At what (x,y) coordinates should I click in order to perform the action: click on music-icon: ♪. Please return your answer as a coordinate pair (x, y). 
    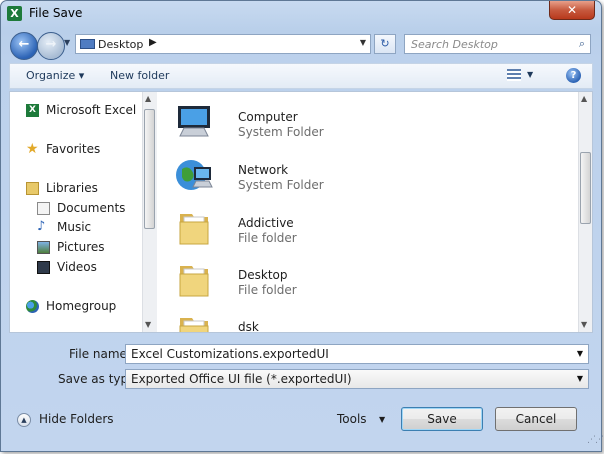
    Looking at the image, I should click on (41, 226).